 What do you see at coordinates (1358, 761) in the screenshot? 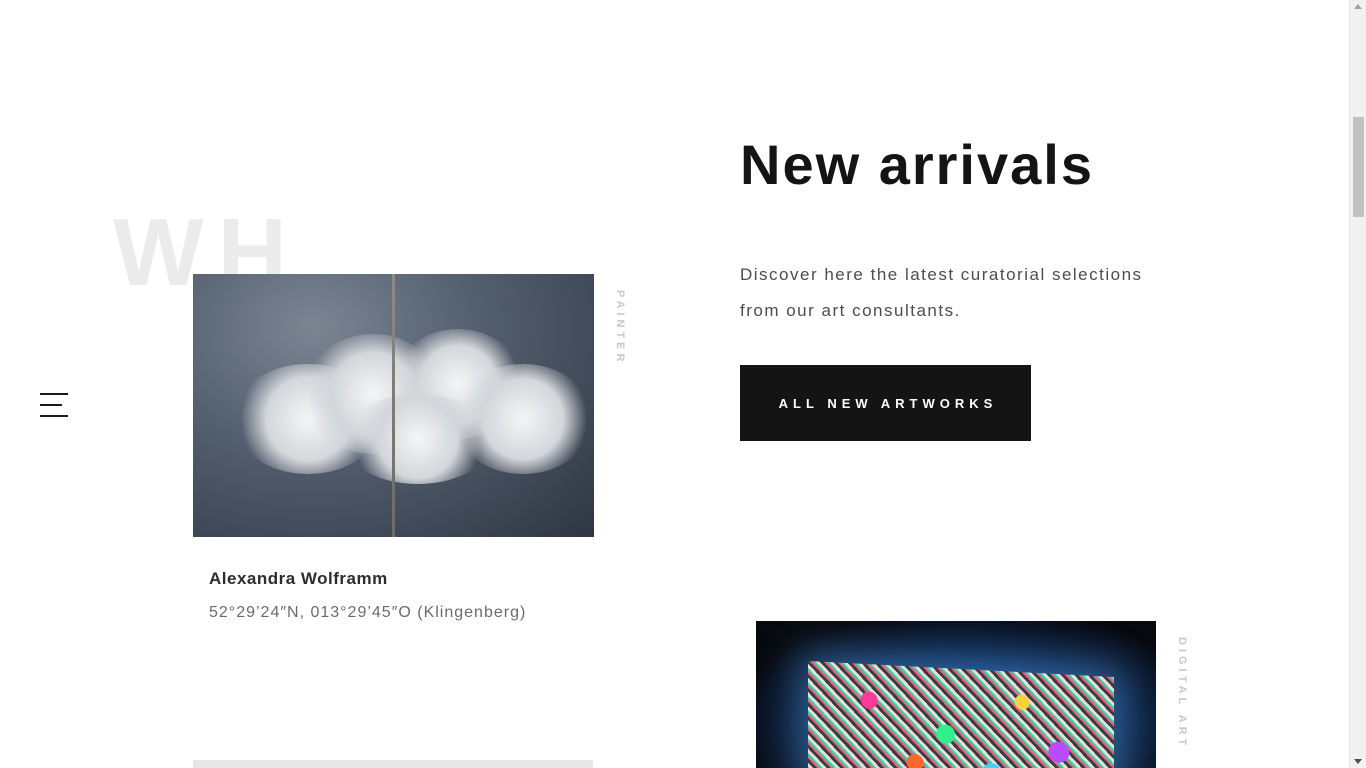
I see `scroll-down-arrow-icon` at bounding box center [1358, 761].